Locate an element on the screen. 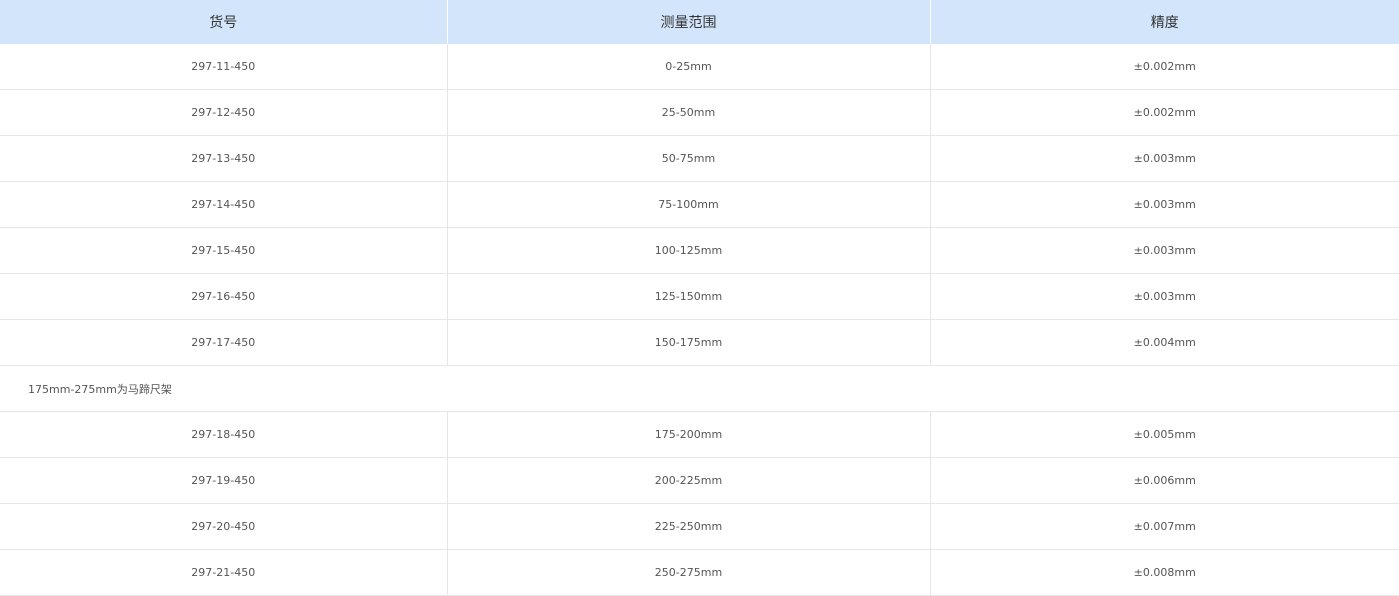 The height and width of the screenshot is (596, 1399). cell-part-number: 297-18-450 is located at coordinates (224, 434).